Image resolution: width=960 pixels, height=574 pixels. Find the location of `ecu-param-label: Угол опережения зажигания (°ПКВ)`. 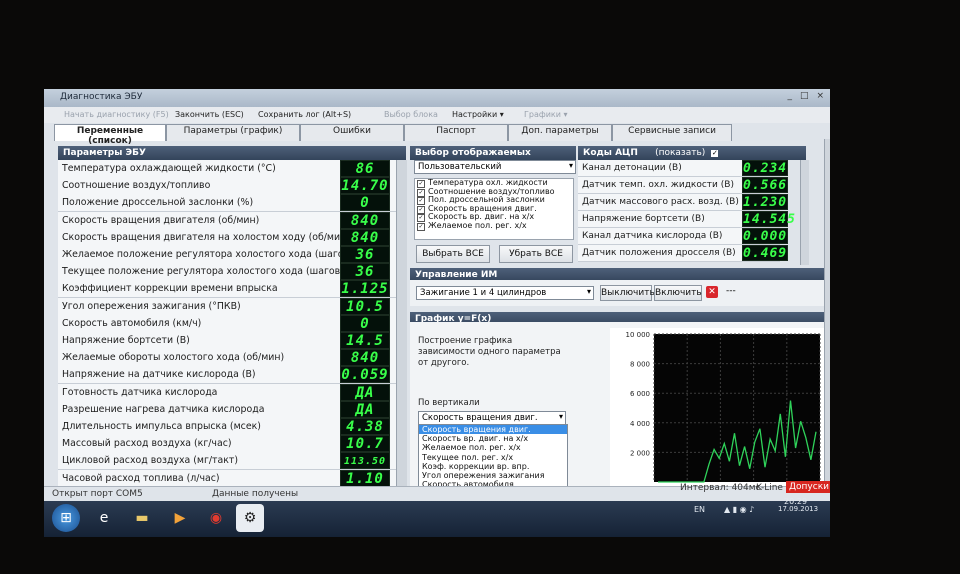

ecu-param-label: Угол опережения зажигания (°ПКВ) is located at coordinates (151, 306).